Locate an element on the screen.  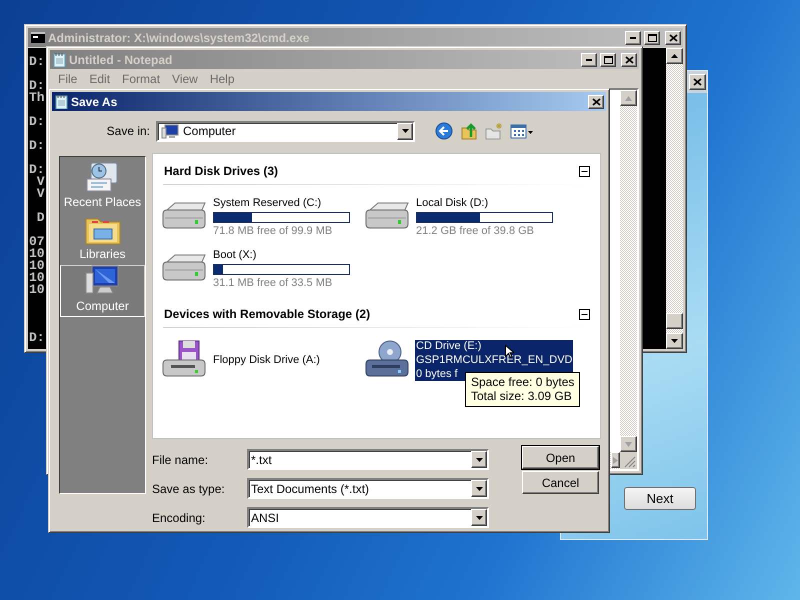
drive-item: Floppy Disk Drive (A:) is located at coordinates (262, 360).